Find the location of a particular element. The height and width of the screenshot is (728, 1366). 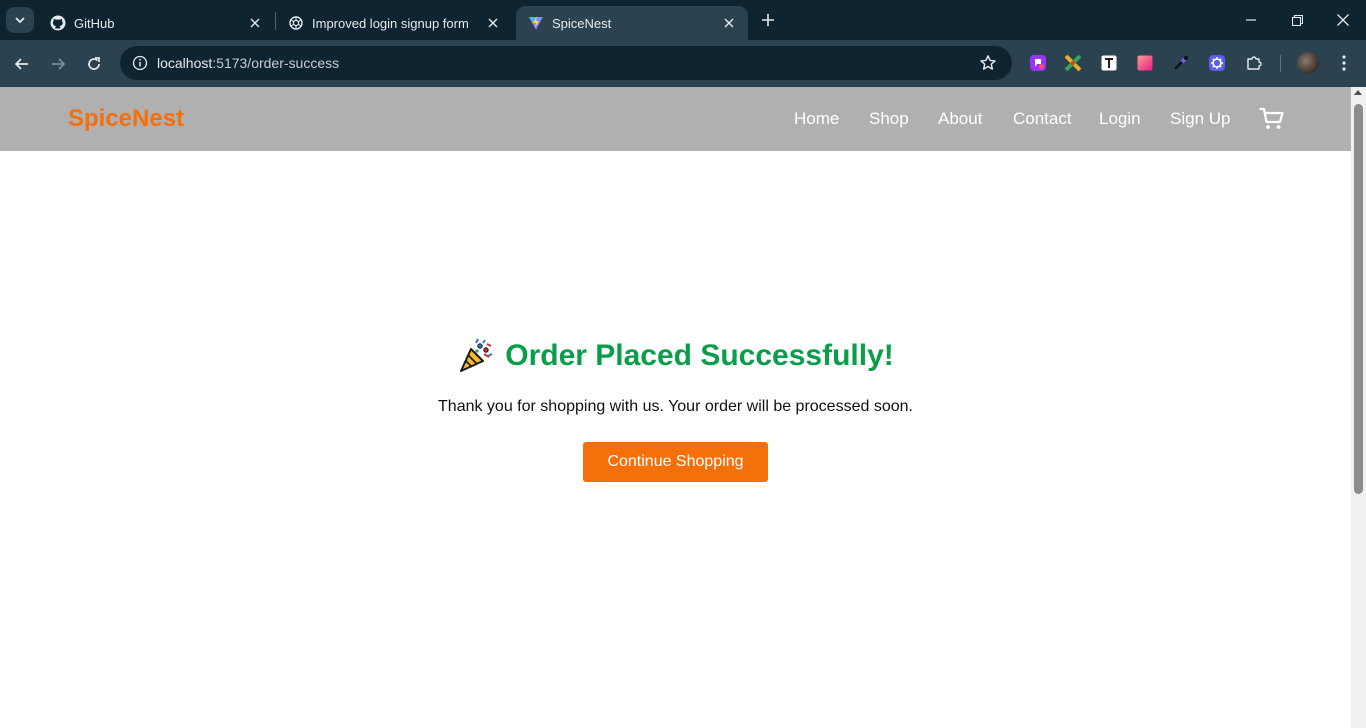

bookmark-star-icon is located at coordinates (988, 63).